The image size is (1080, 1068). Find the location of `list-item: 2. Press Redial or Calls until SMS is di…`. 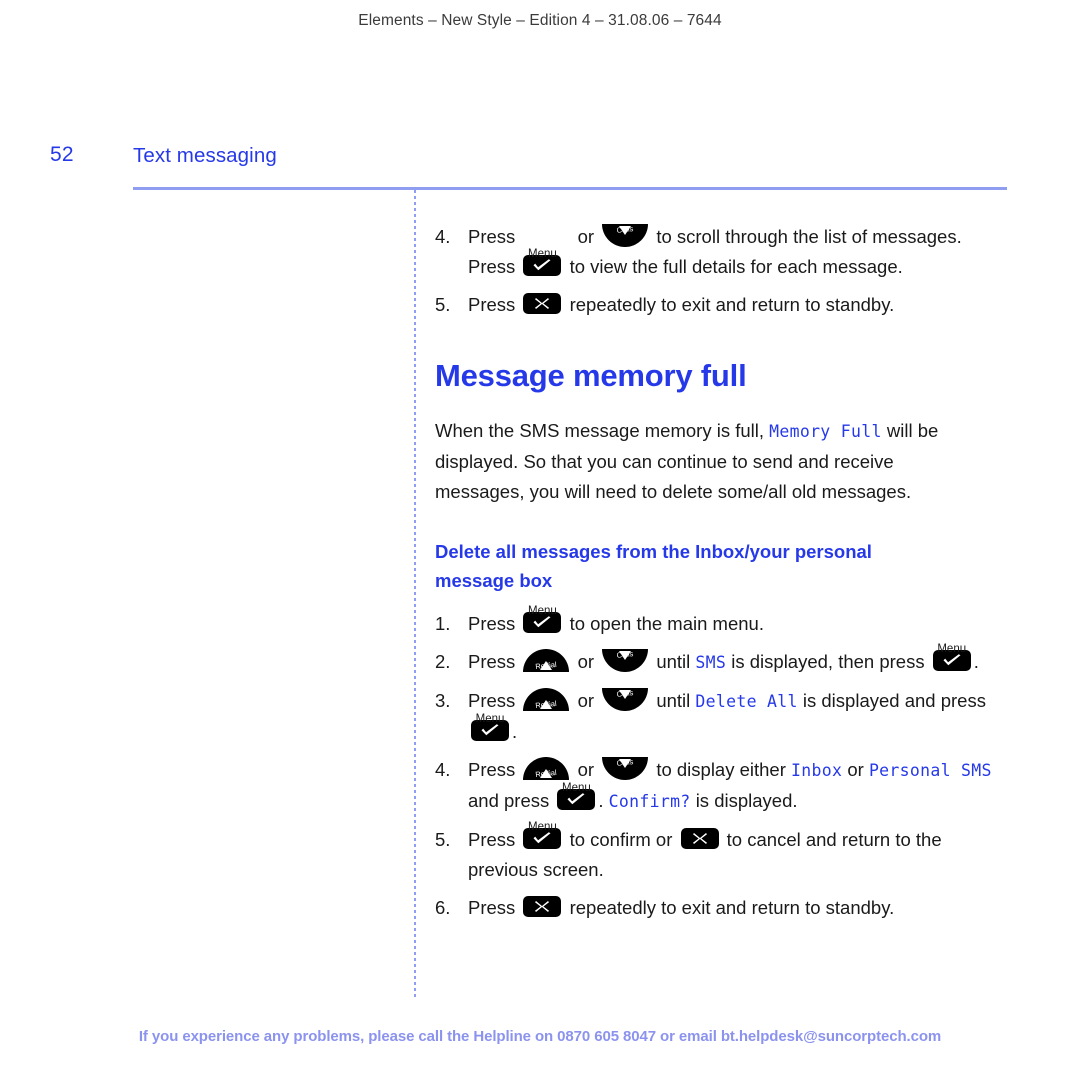

list-item: 2. Press Redial or Calls until SMS is di… is located at coordinates (721, 660).